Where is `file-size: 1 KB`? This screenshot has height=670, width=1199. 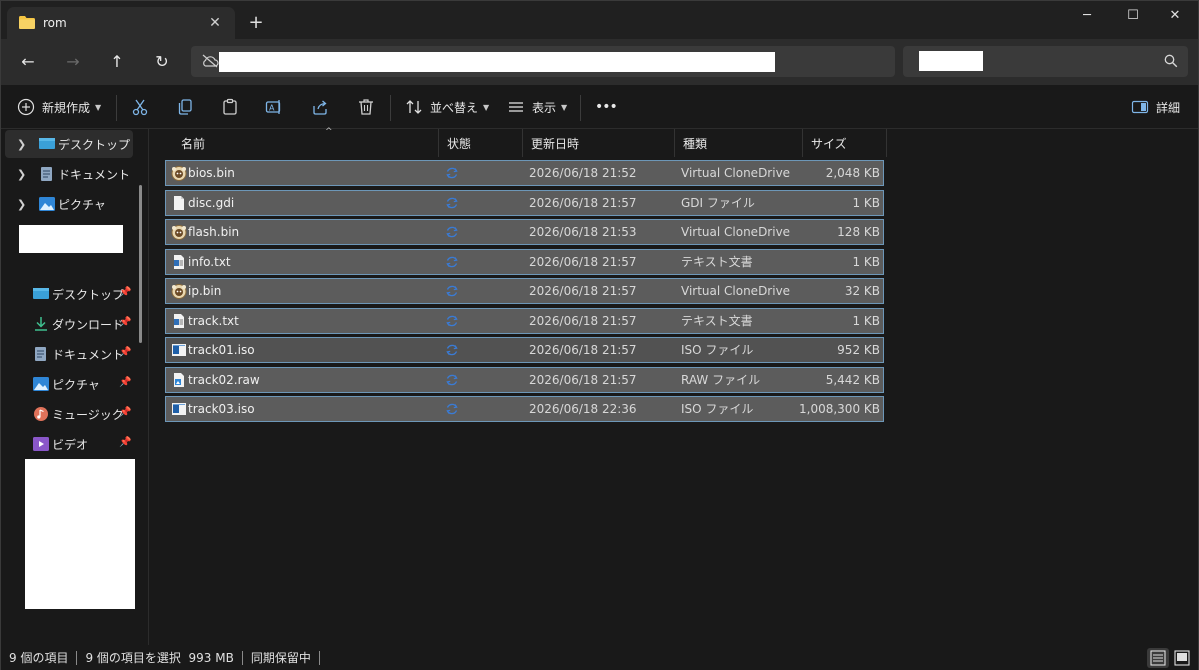
file-size: 1 KB is located at coordinates (866, 320).